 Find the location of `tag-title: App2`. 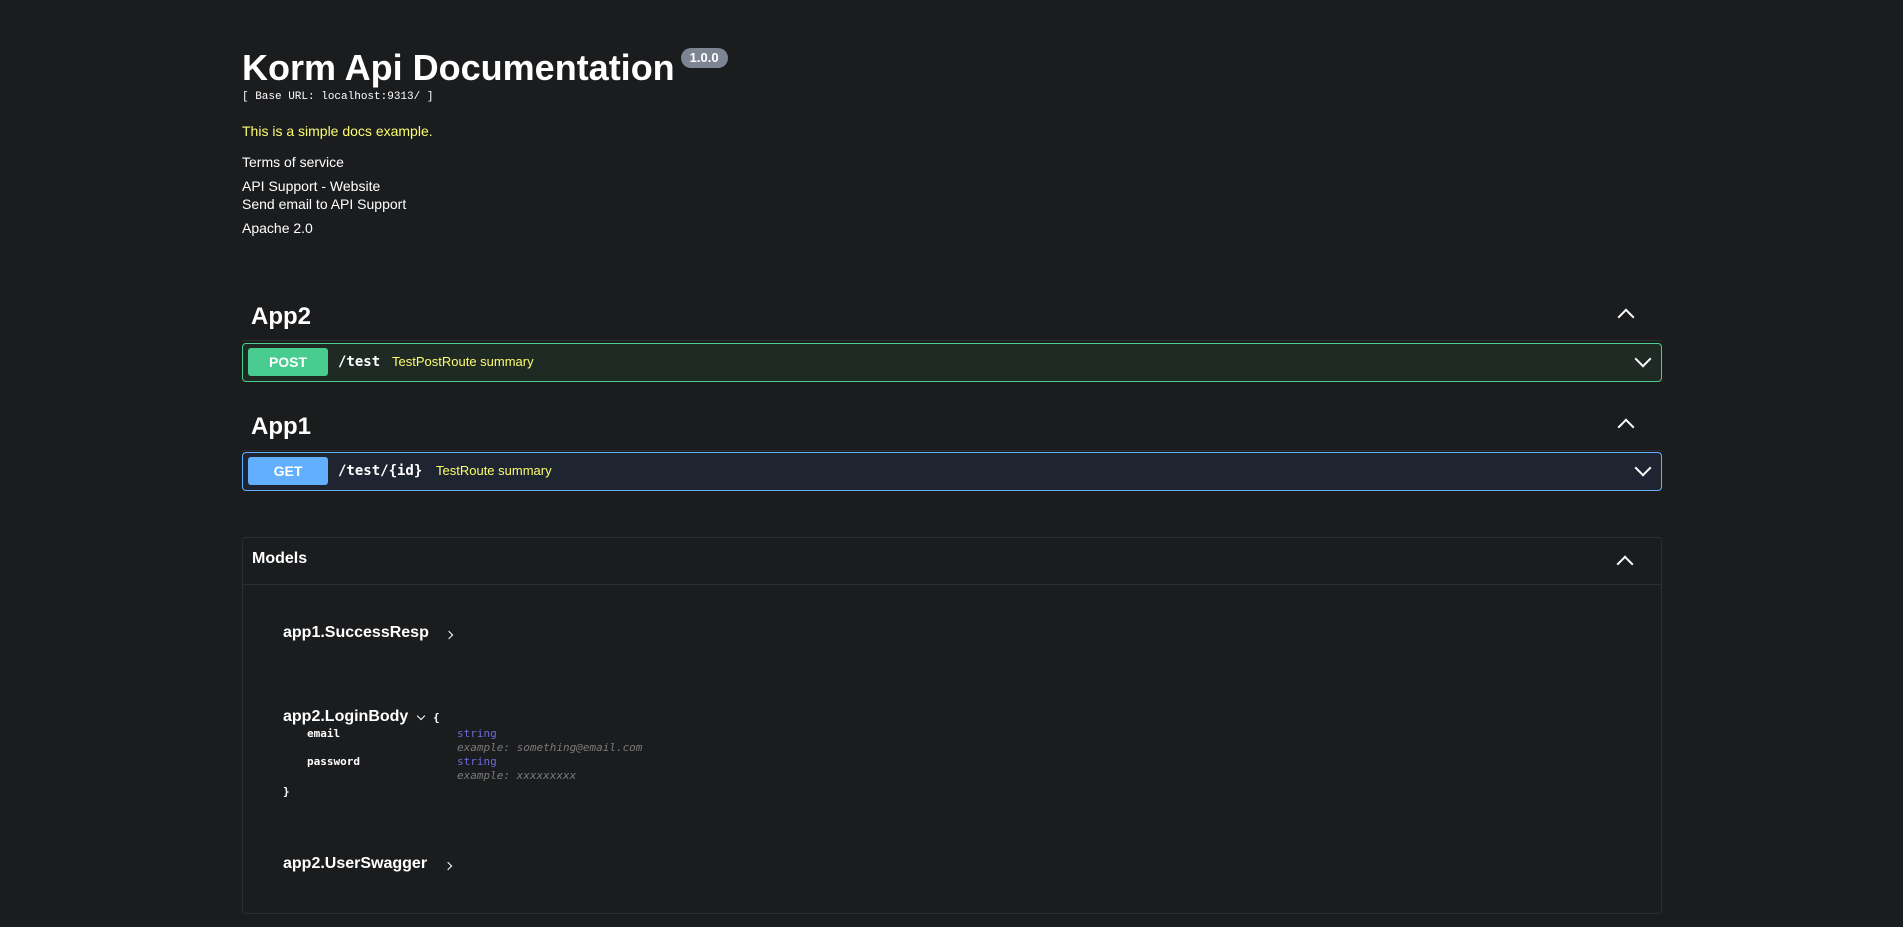

tag-title: App2 is located at coordinates (281, 316).